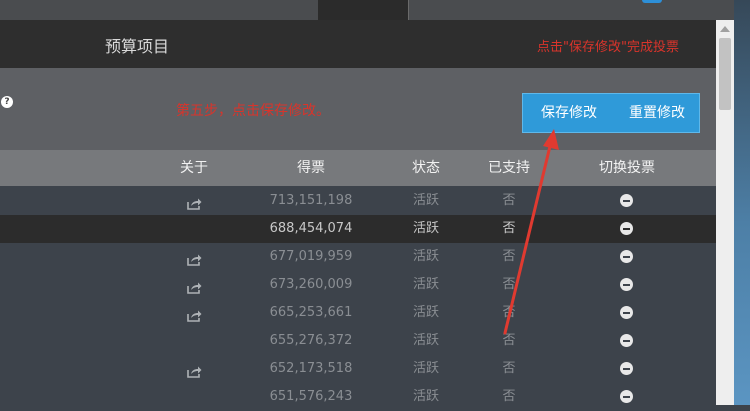 Image resolution: width=750 pixels, height=411 pixels. I want to click on page-title: 预算项目, so click(137, 46).